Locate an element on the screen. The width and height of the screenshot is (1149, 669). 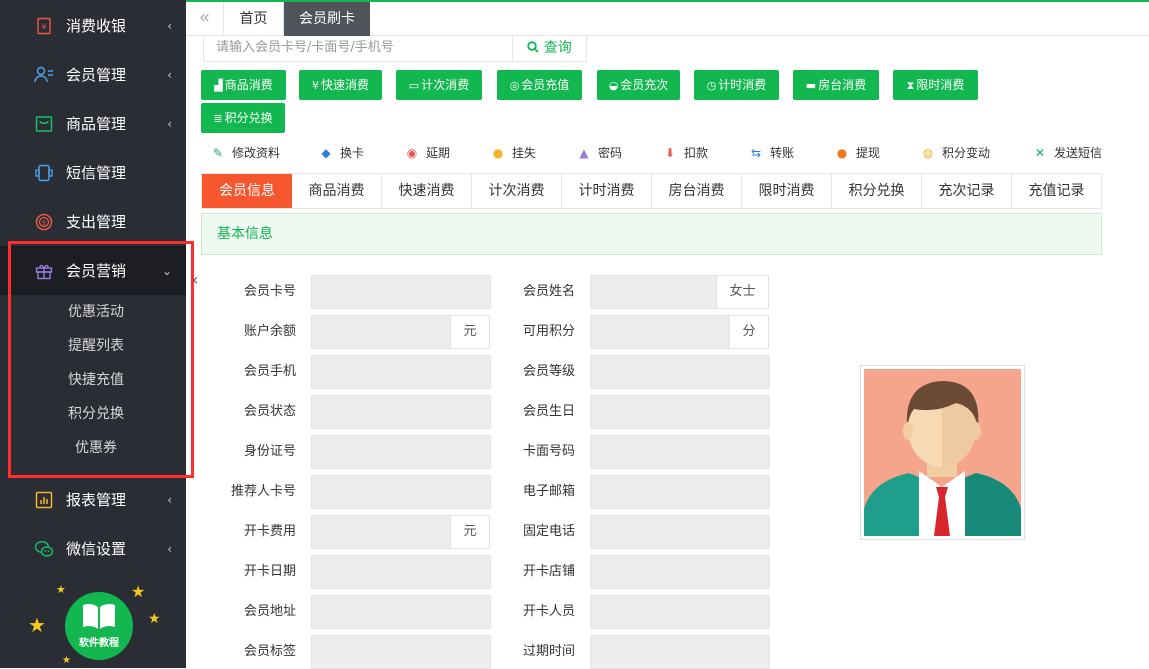
landline-field is located at coordinates (680, 532).